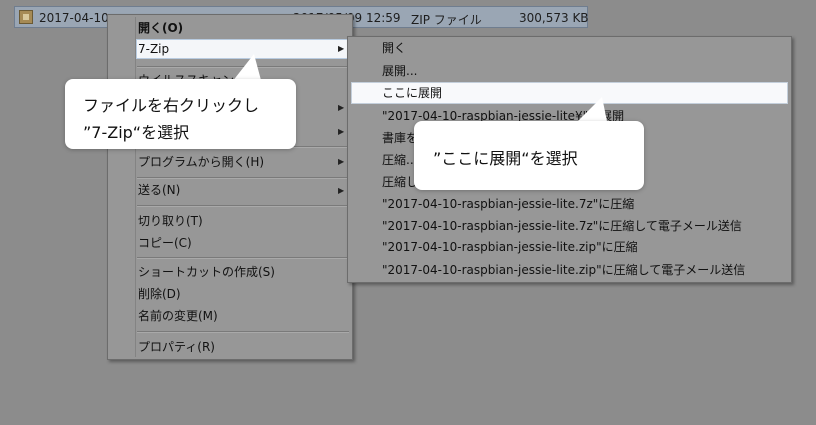  I want to click on callout-left-tail, so click(420, 90).